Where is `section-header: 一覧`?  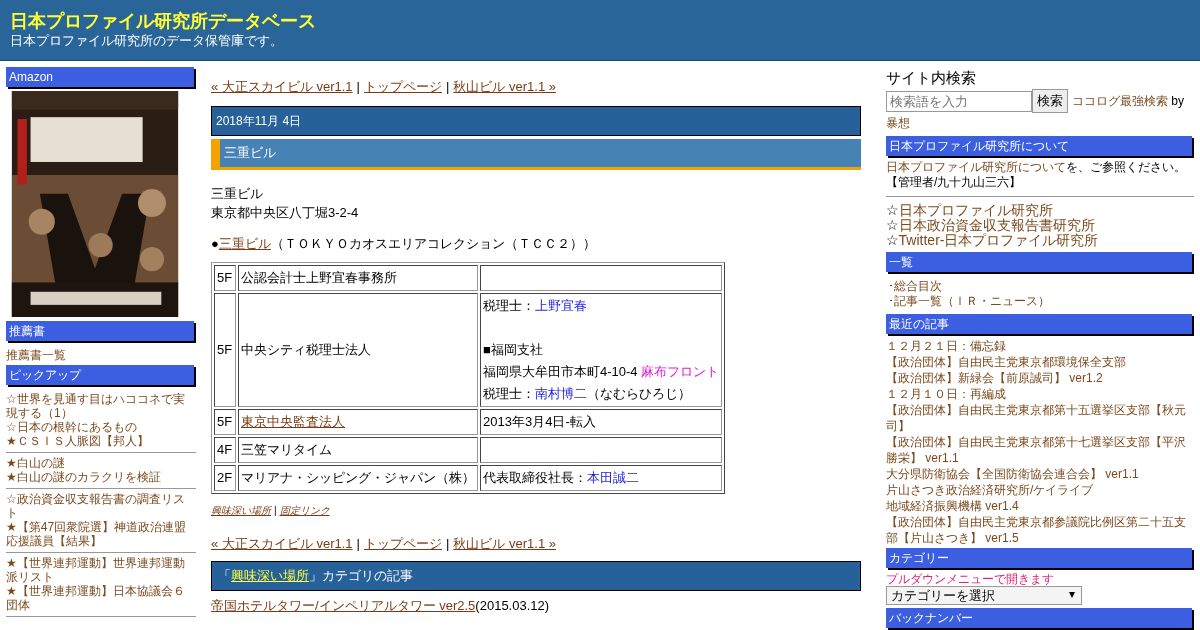 section-header: 一覧 is located at coordinates (1039, 262).